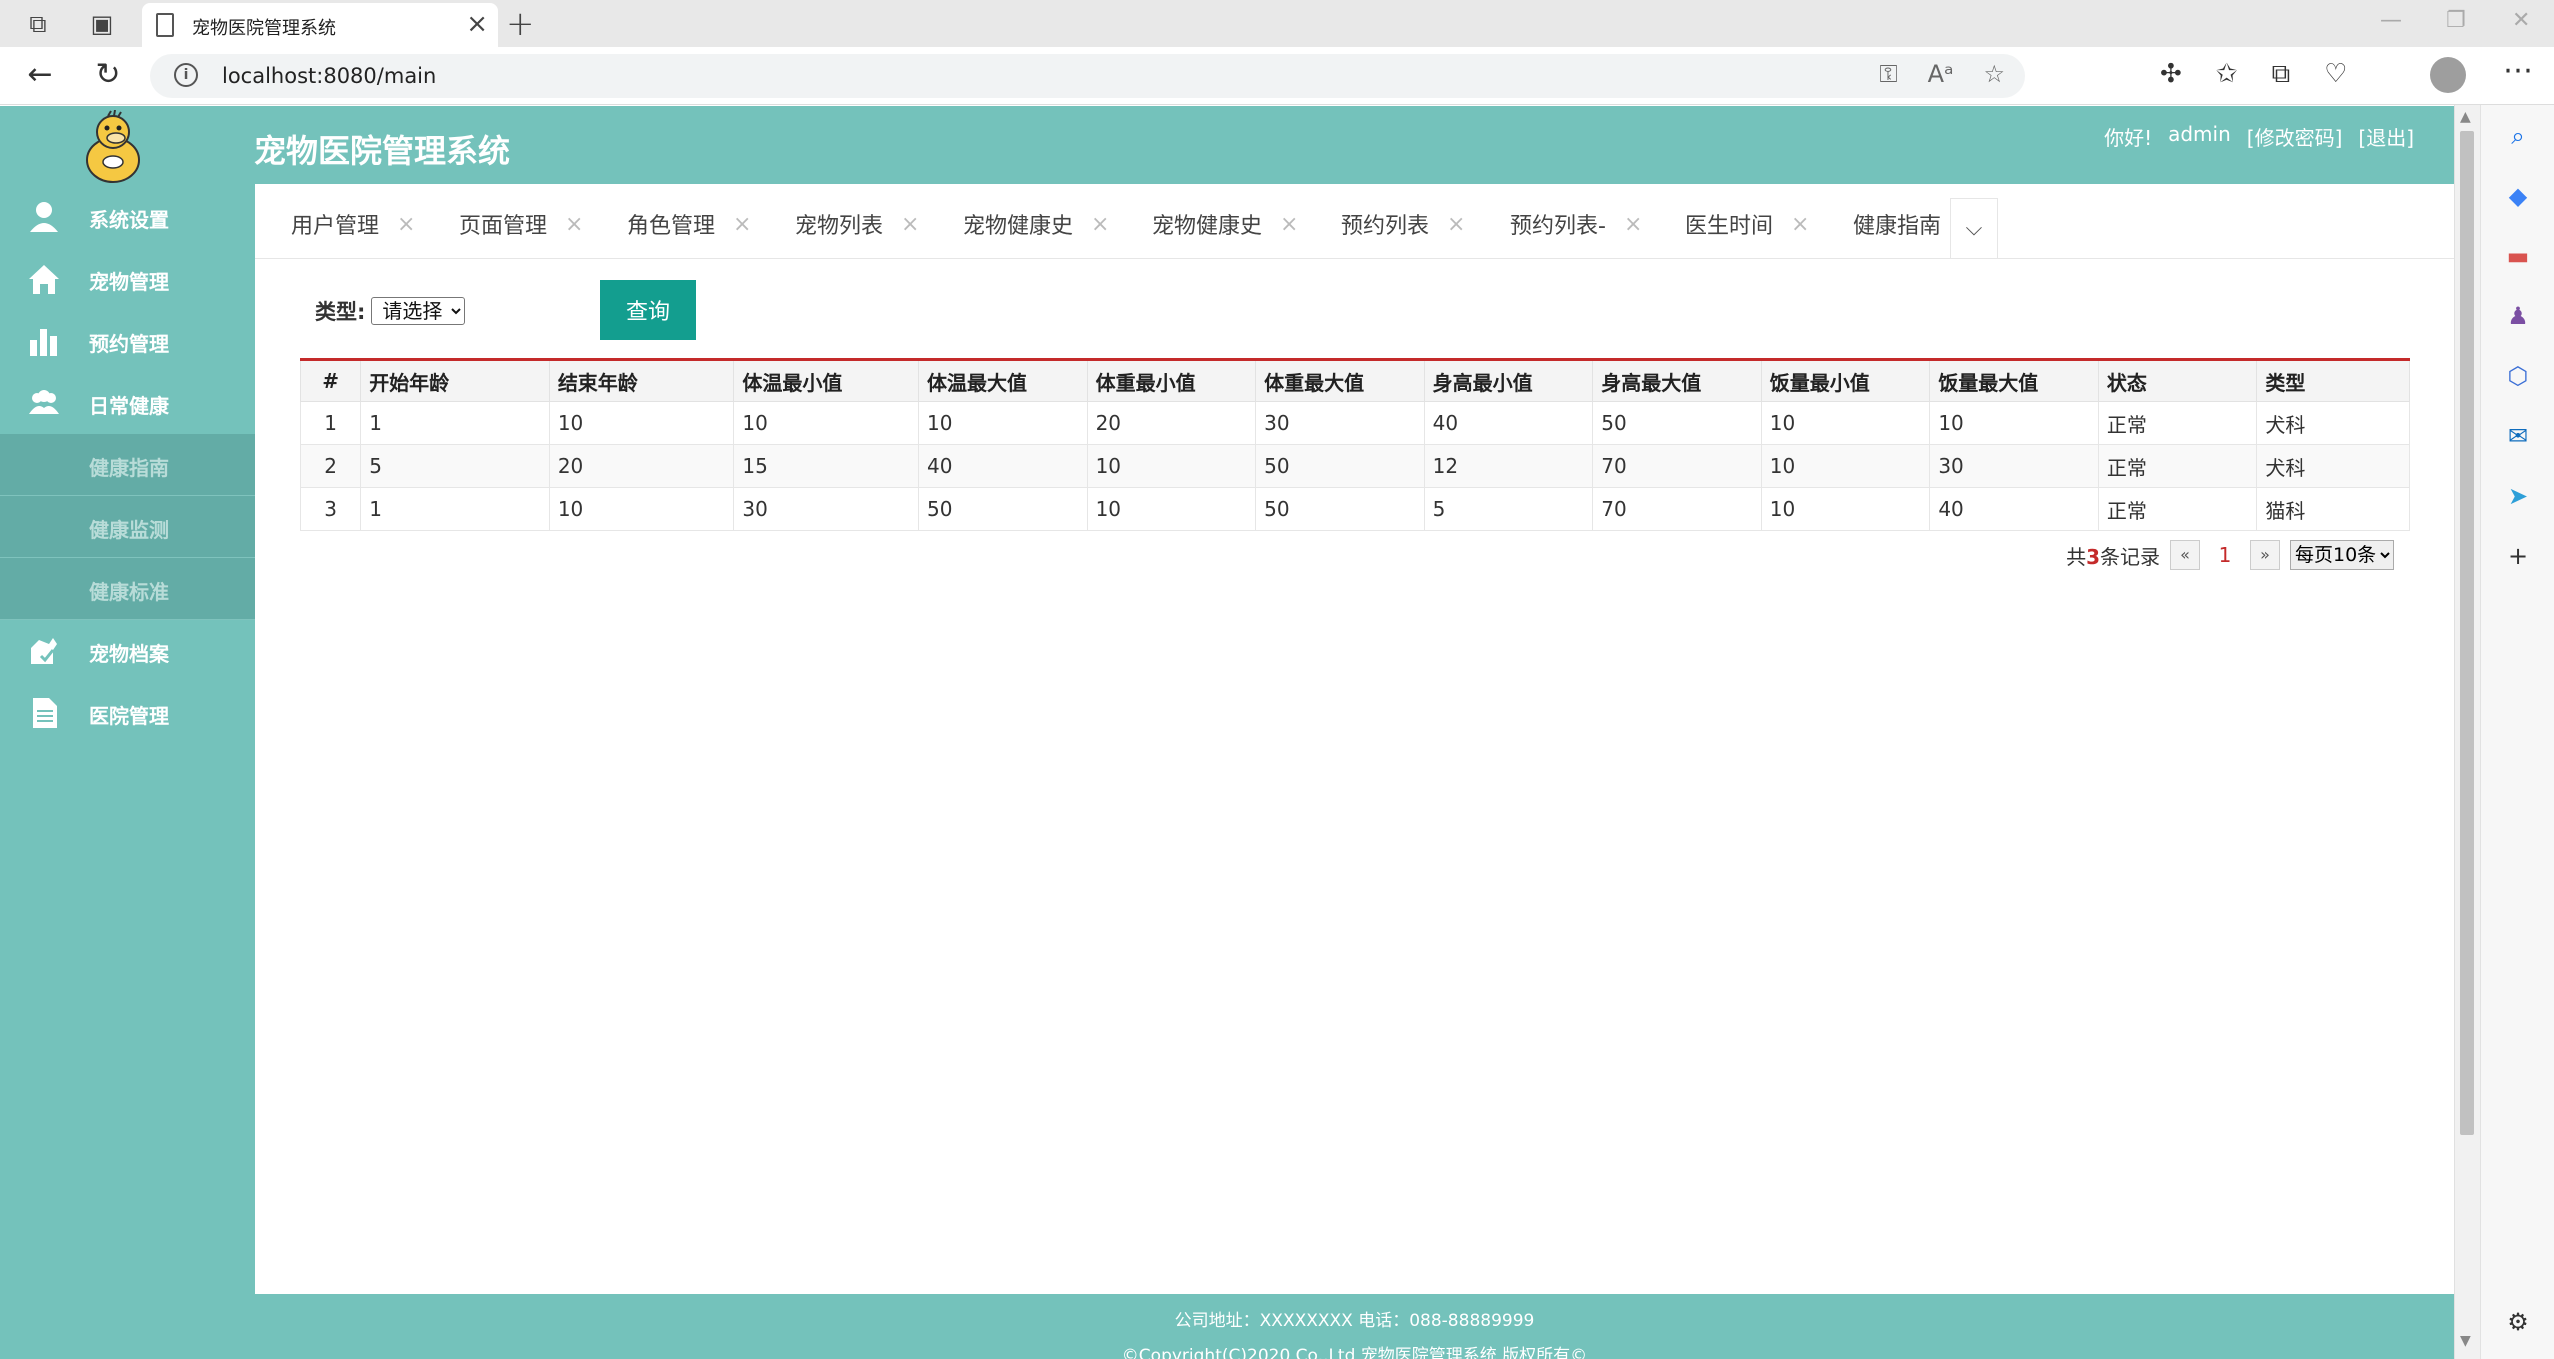 This screenshot has height=1359, width=2554. I want to click on tools-briefcase-icon: ▬, so click(2518, 256).